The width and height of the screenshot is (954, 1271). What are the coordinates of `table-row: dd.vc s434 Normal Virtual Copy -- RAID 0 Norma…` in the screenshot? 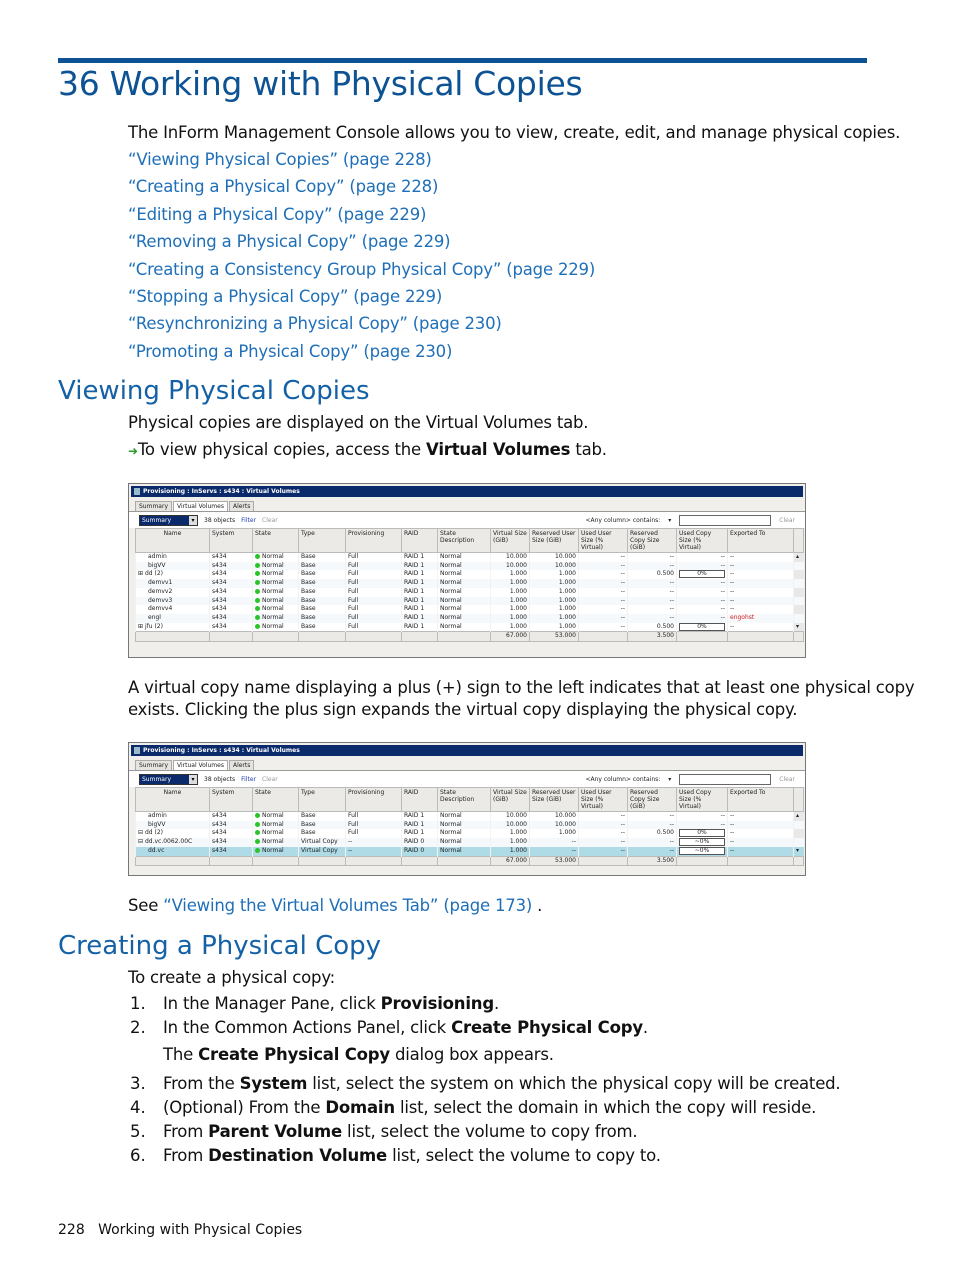 It's located at (469, 851).